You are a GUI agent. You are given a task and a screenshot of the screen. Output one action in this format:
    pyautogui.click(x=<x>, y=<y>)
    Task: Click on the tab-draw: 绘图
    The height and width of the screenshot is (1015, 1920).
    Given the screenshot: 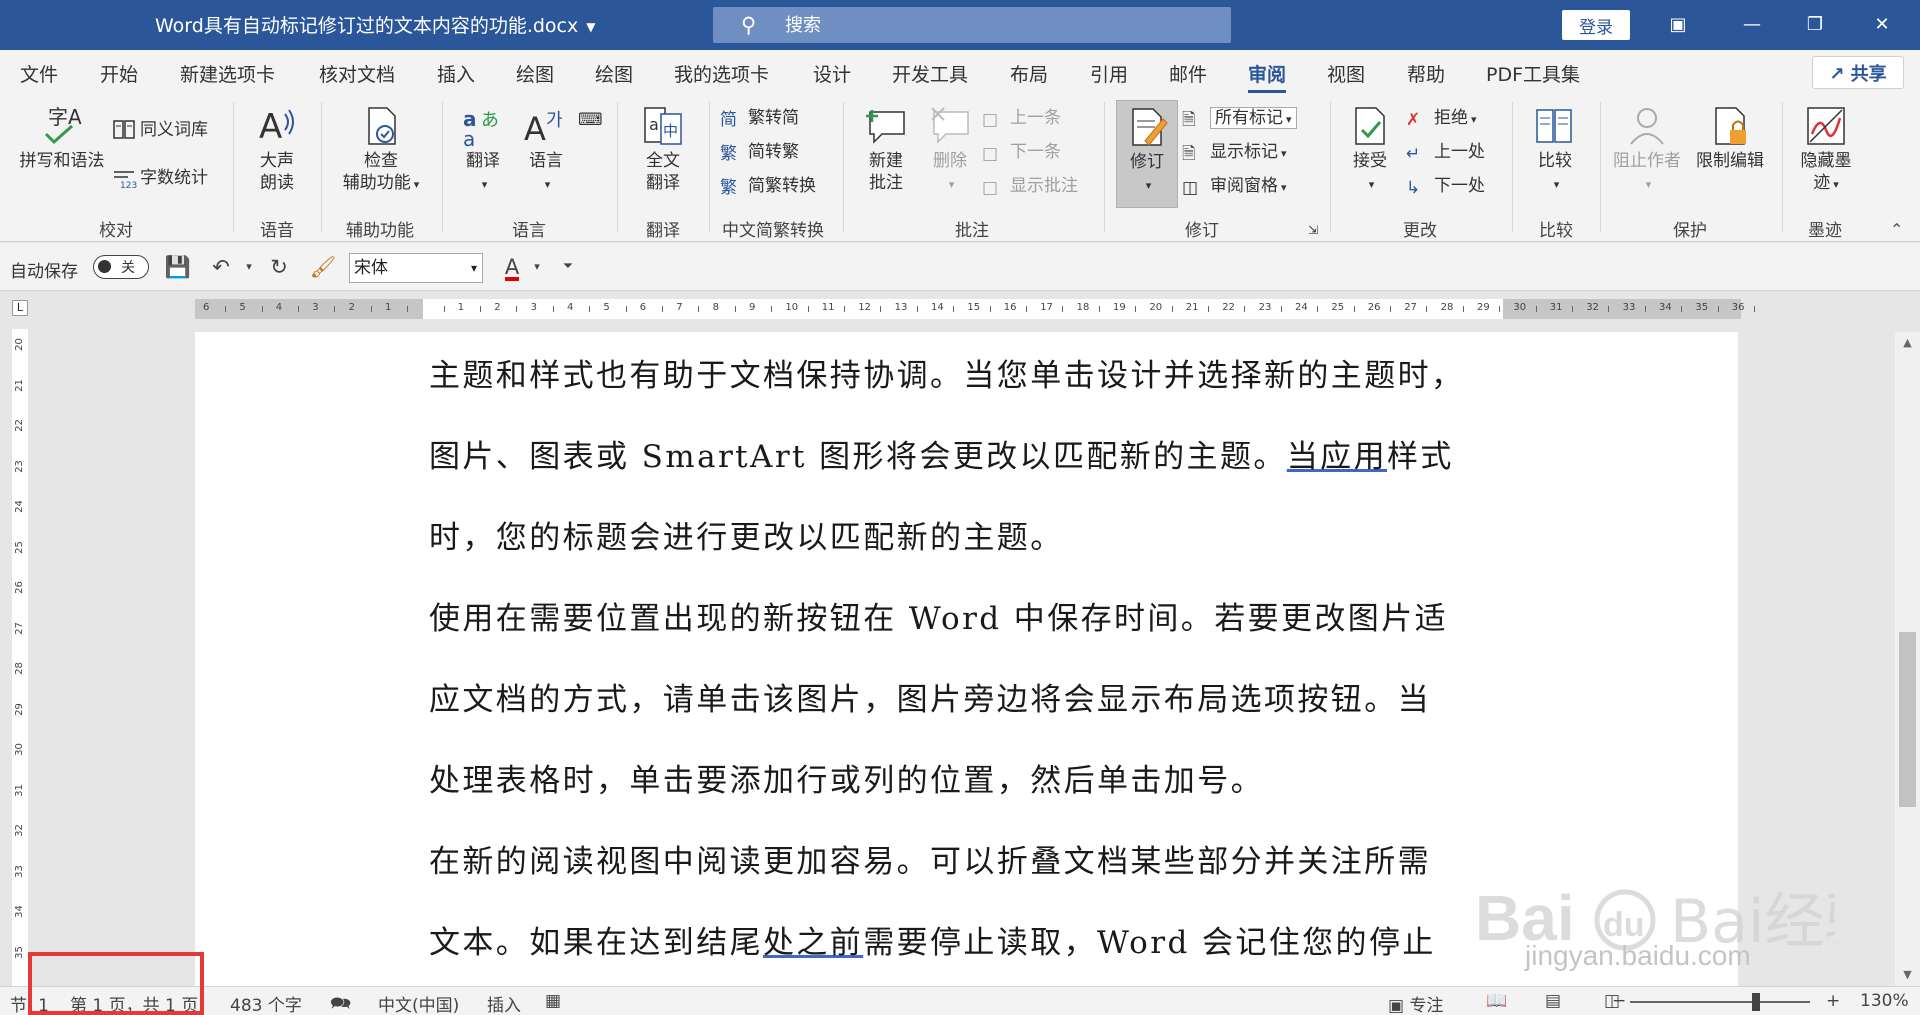 What is the action you would take?
    pyautogui.click(x=535, y=73)
    